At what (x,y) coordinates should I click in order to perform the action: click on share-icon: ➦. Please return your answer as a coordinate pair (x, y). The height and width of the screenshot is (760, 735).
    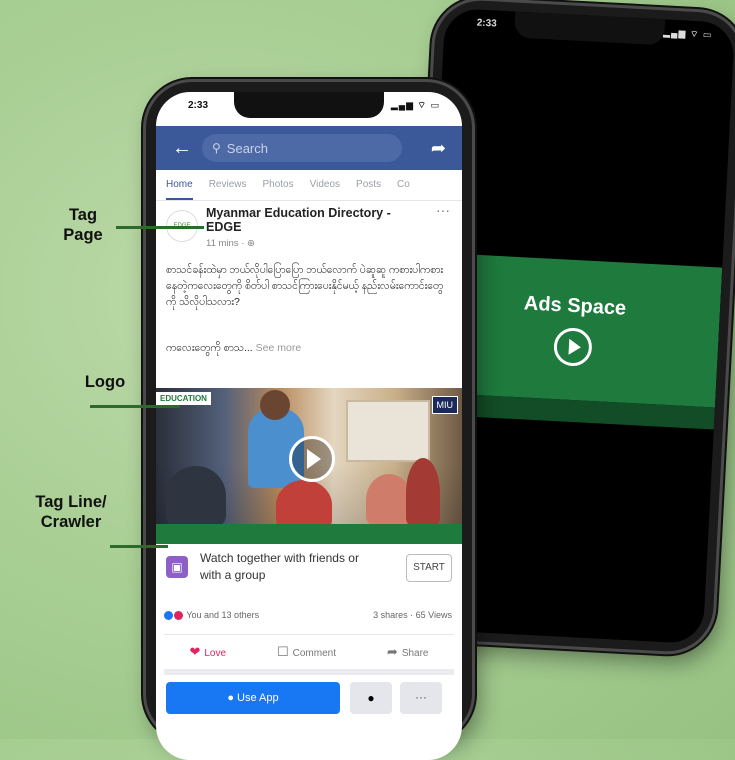
    Looking at the image, I should click on (438, 148).